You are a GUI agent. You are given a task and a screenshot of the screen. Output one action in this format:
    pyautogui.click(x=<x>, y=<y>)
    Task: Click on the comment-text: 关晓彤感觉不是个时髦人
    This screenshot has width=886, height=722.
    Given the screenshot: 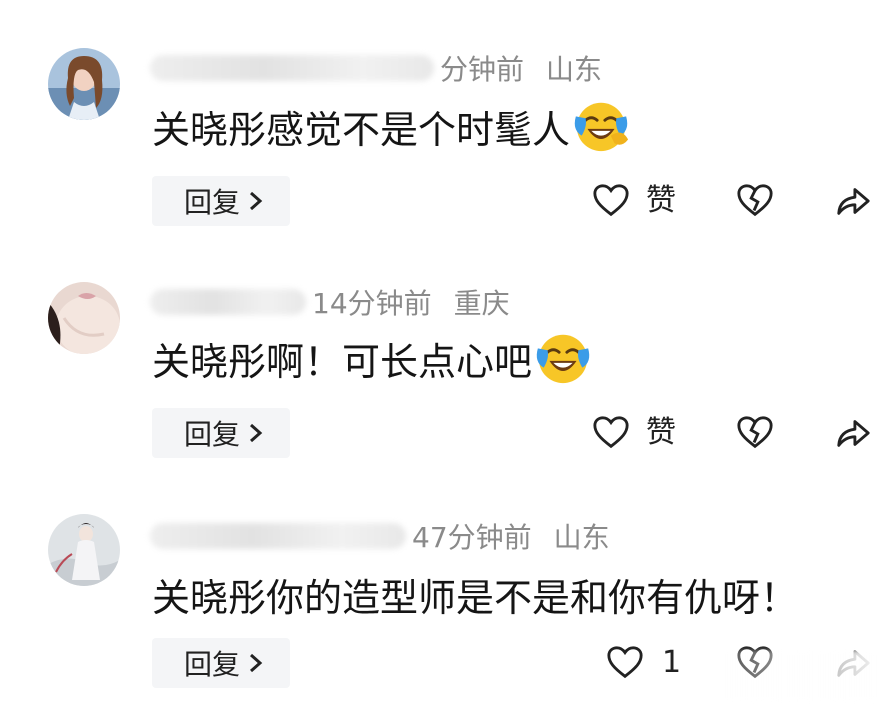 What is the action you would take?
    pyautogui.click(x=361, y=129)
    